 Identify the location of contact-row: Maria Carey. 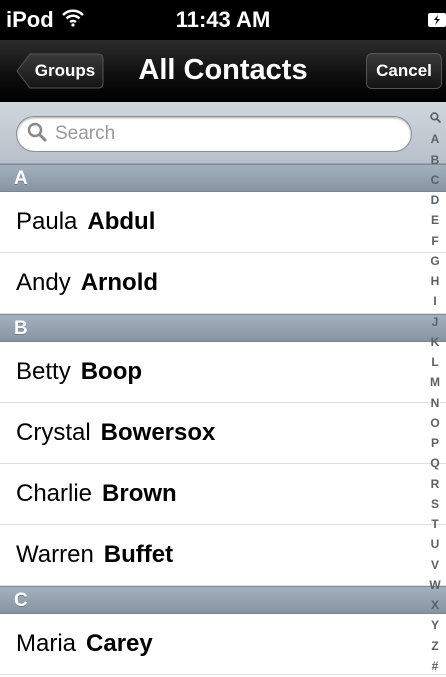
(223, 644).